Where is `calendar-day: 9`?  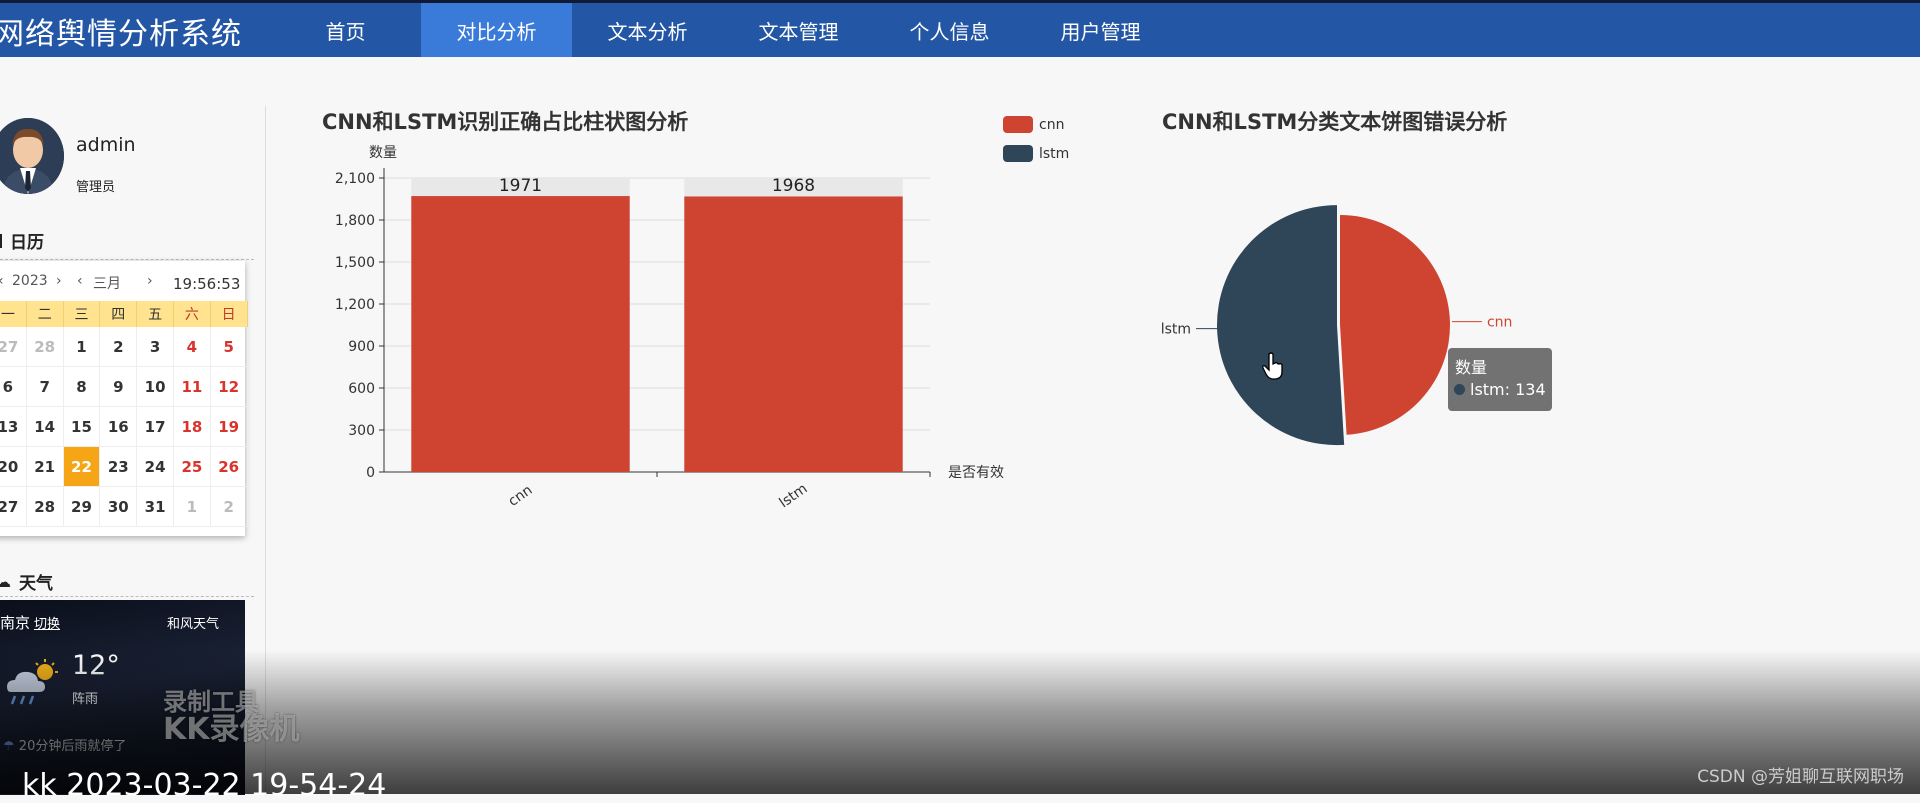
calendar-day: 9 is located at coordinates (119, 387).